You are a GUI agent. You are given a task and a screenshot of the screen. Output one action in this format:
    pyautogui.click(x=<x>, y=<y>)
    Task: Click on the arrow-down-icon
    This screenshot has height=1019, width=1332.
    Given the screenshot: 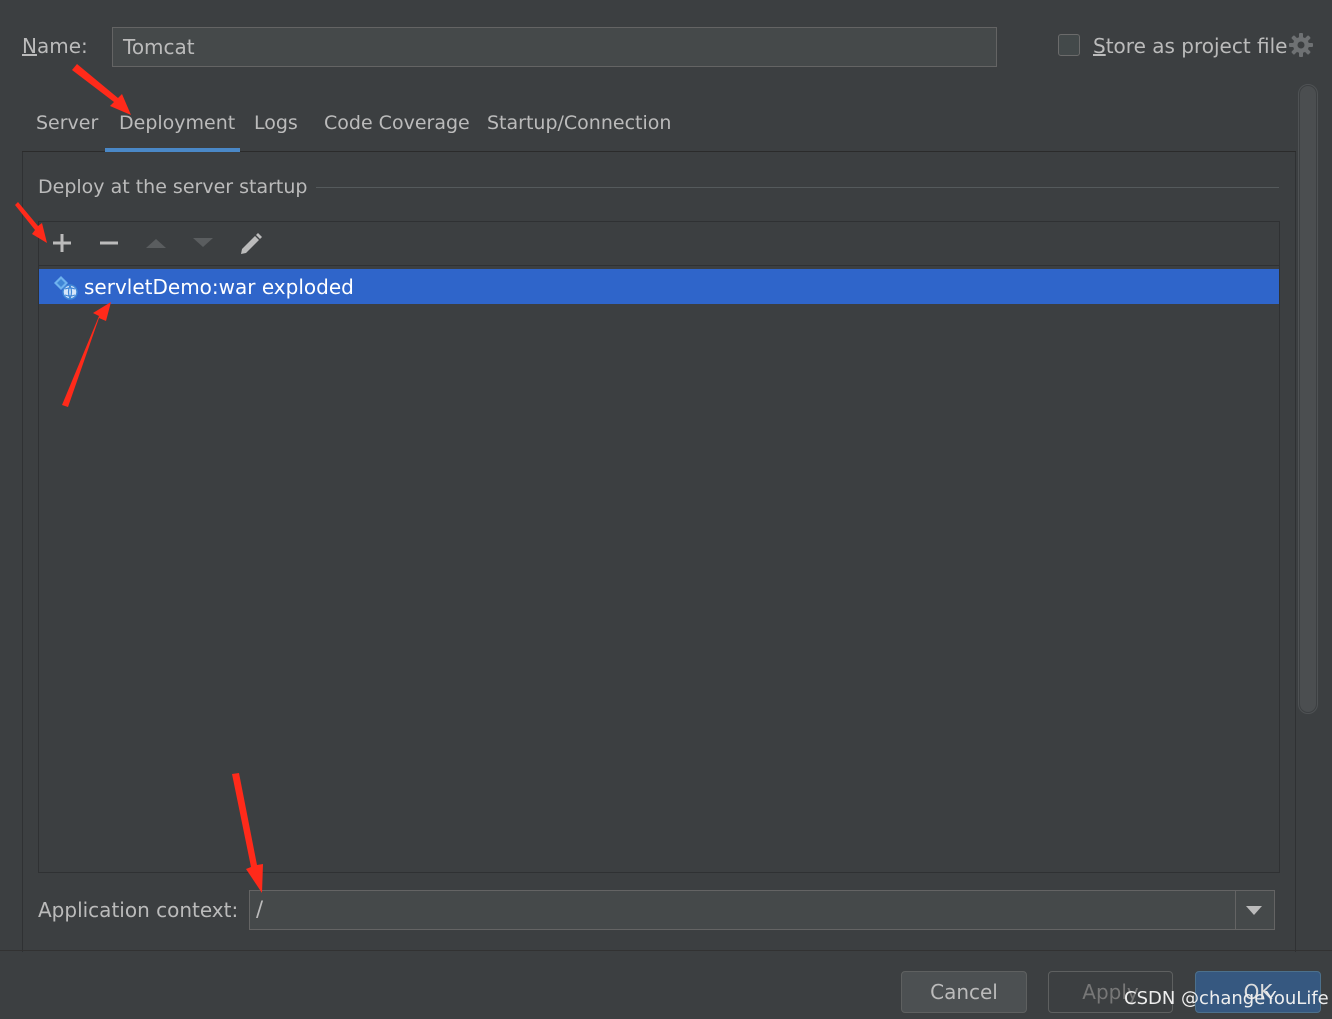 What is the action you would take?
    pyautogui.click(x=203, y=243)
    